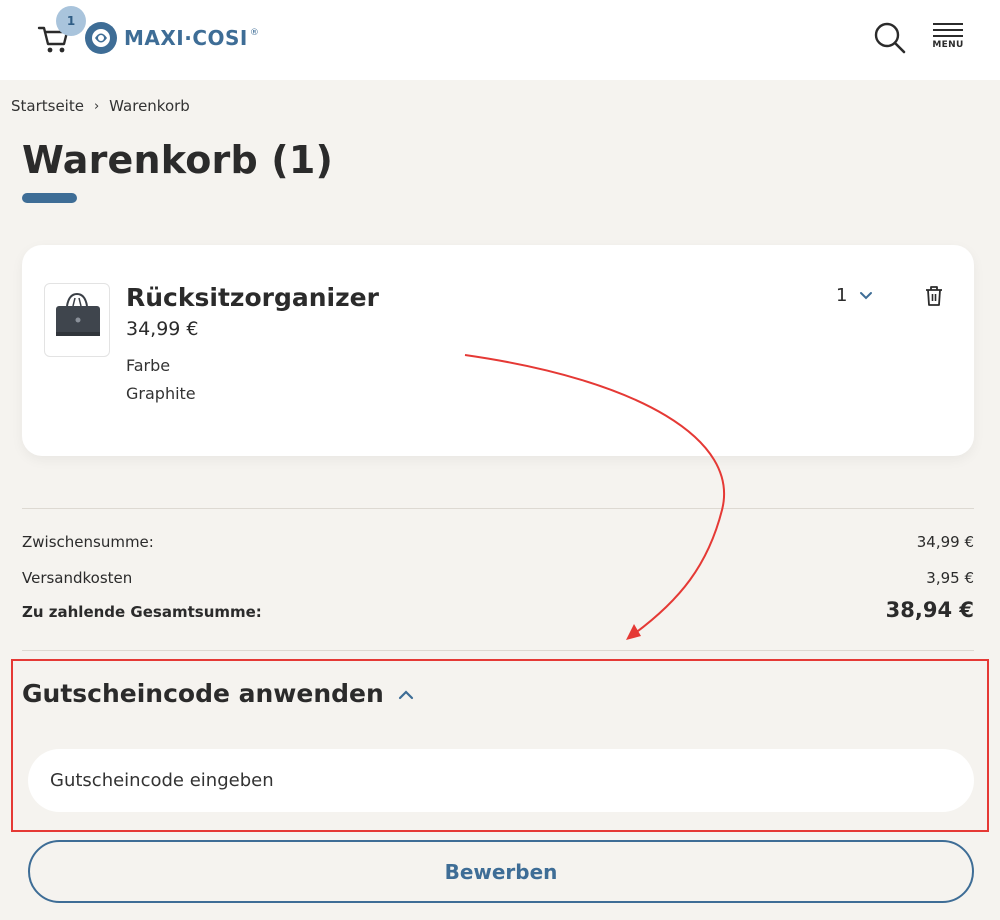  I want to click on bag-product-image, so click(78, 314).